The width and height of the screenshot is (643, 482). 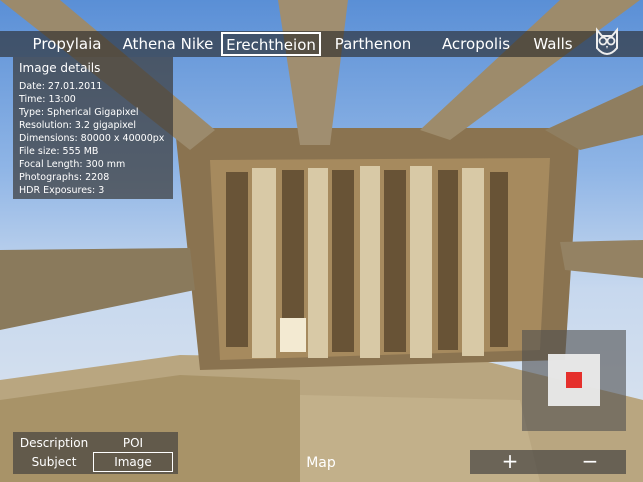 I want to click on minimap-position-marker, so click(x=574, y=380).